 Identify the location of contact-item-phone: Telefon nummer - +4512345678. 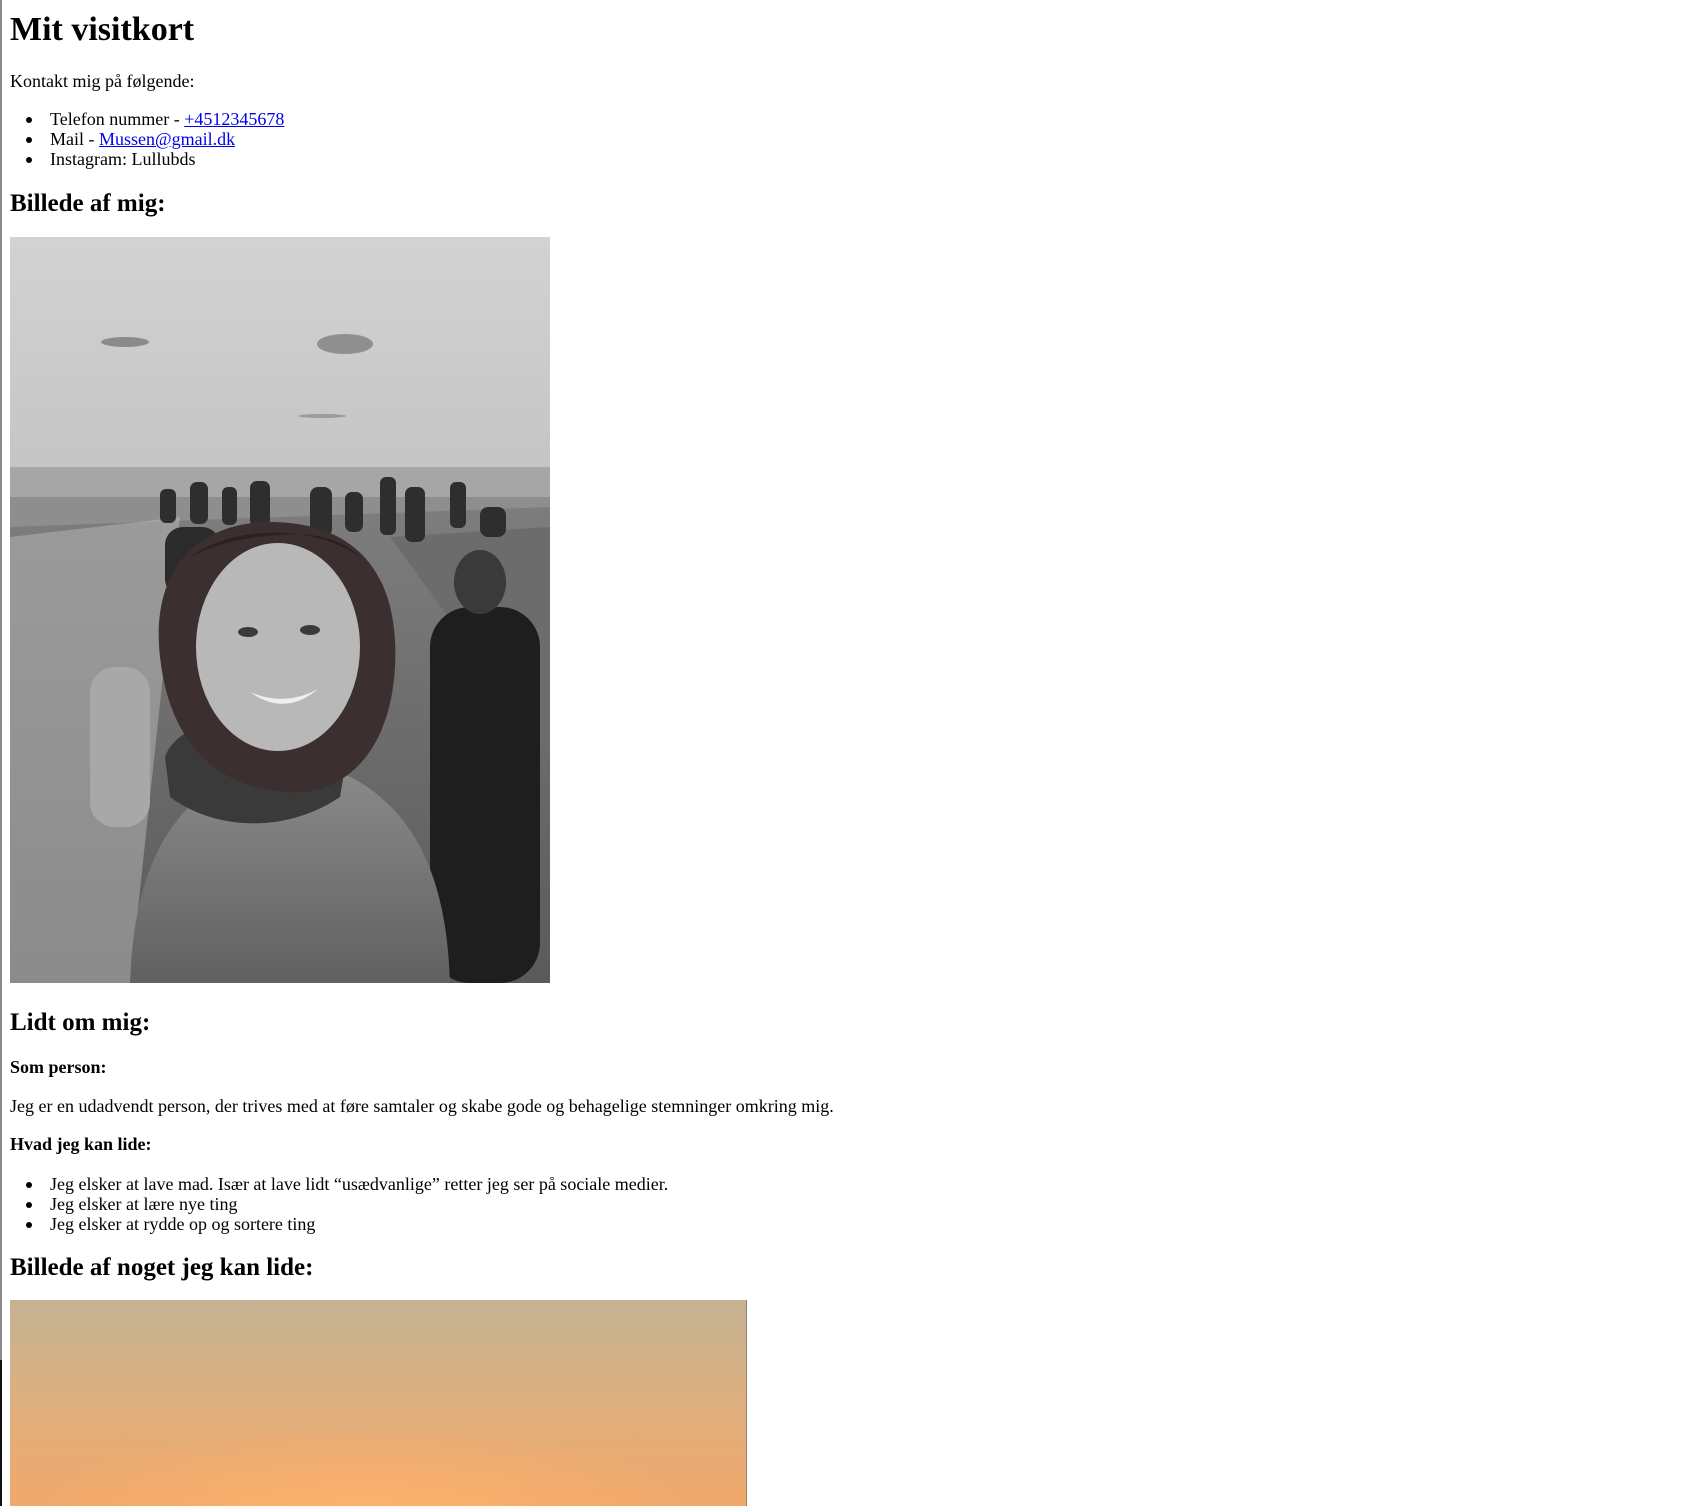
(147, 119).